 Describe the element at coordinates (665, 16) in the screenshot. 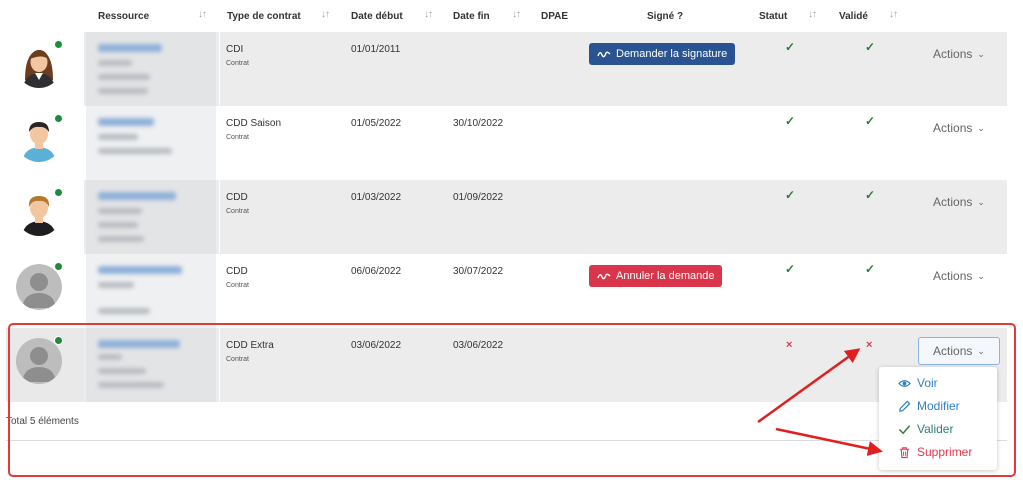

I see `column-header-signe: Signé ?` at that location.